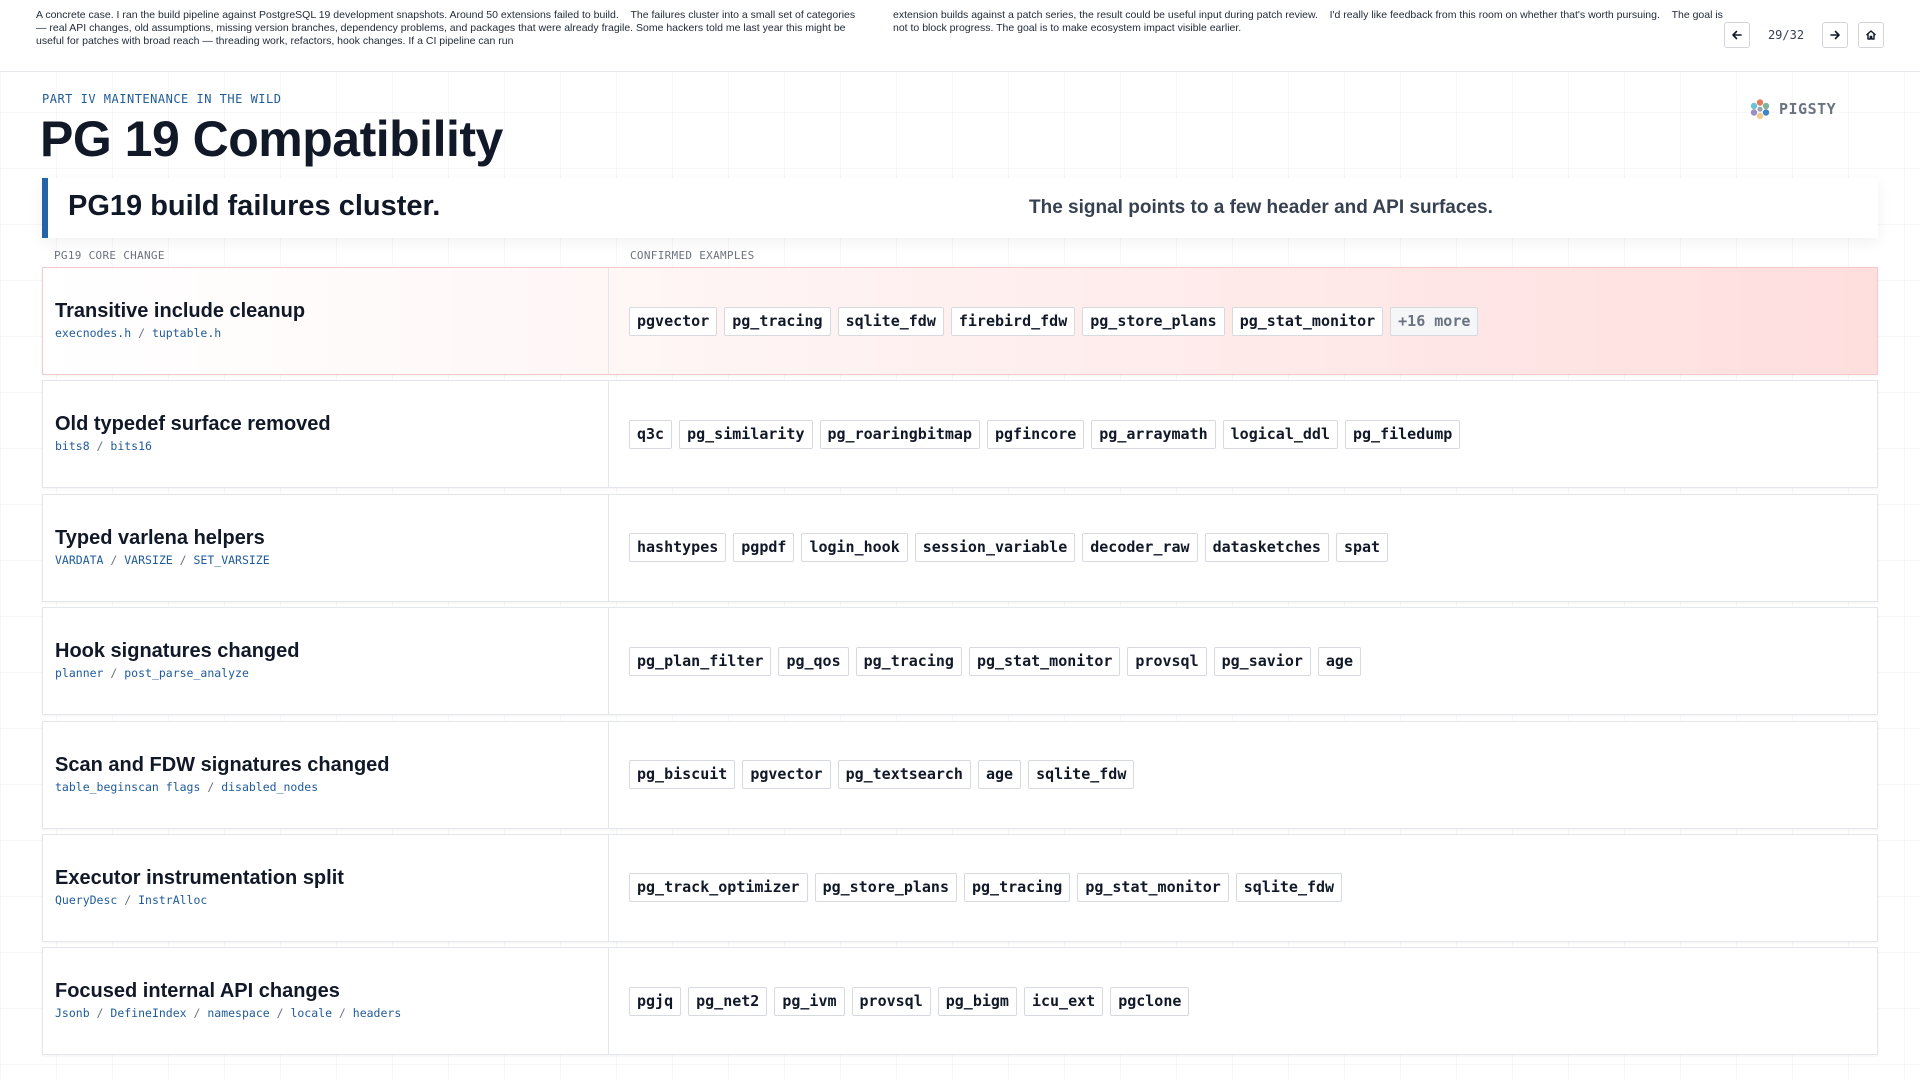  Describe the element at coordinates (72, 1013) in the screenshot. I see `symbol-name: Jsonb` at that location.